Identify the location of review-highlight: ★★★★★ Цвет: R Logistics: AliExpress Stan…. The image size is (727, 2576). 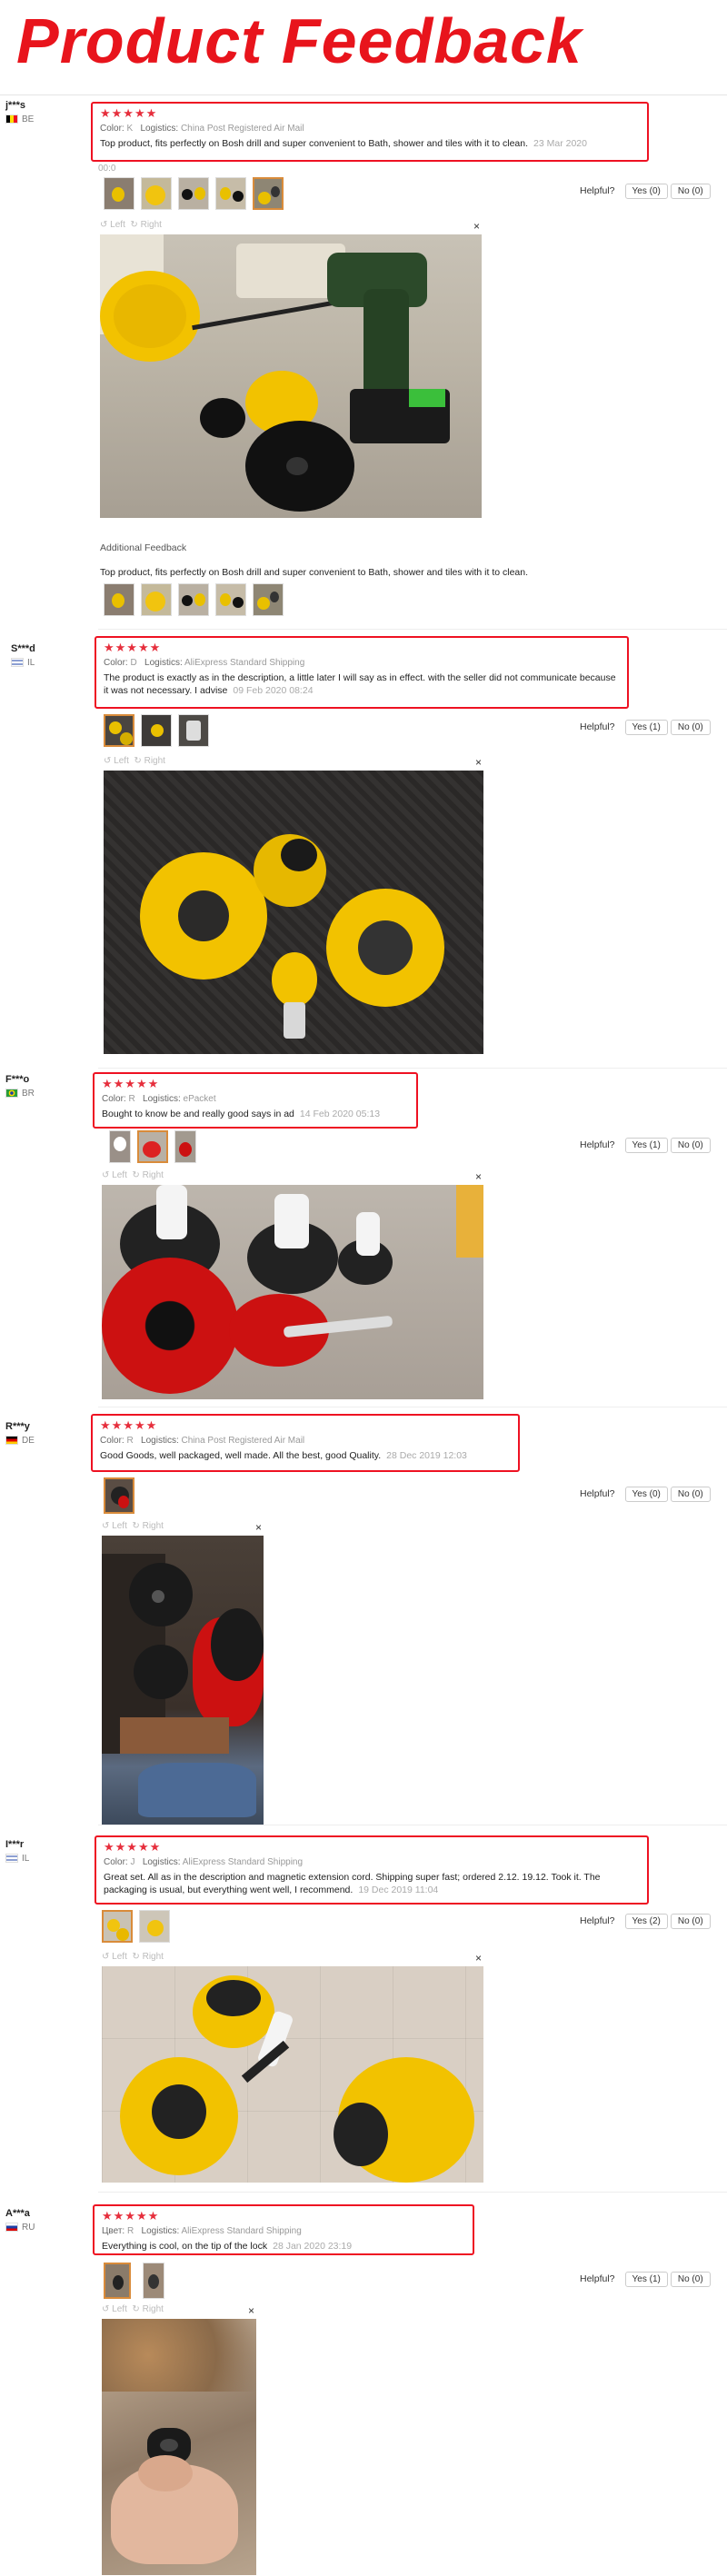
(283, 2230).